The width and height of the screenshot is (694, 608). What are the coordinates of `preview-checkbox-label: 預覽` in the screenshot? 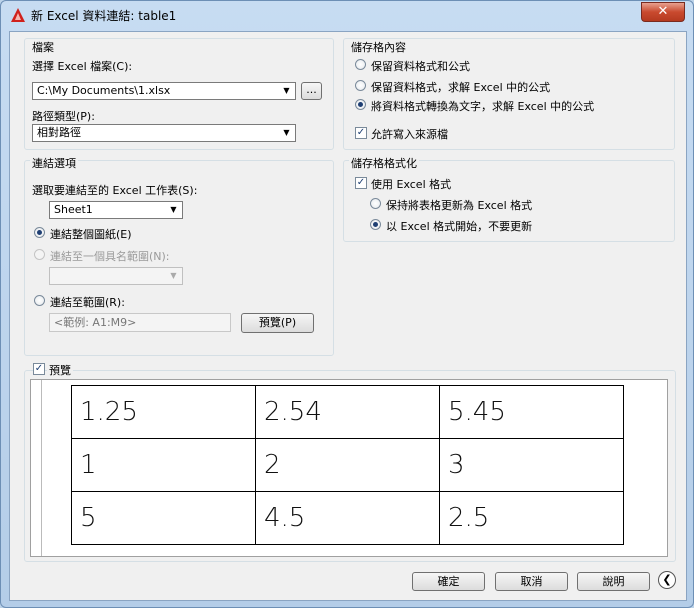 It's located at (60, 370).